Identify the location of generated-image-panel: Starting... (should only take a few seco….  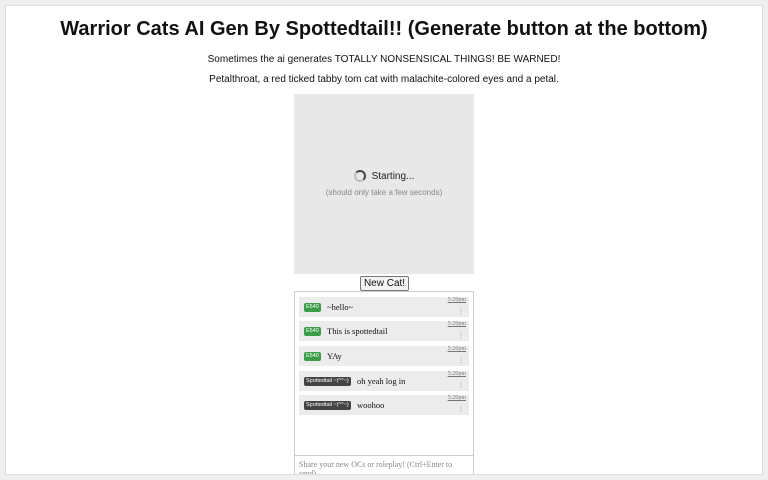
(384, 184).